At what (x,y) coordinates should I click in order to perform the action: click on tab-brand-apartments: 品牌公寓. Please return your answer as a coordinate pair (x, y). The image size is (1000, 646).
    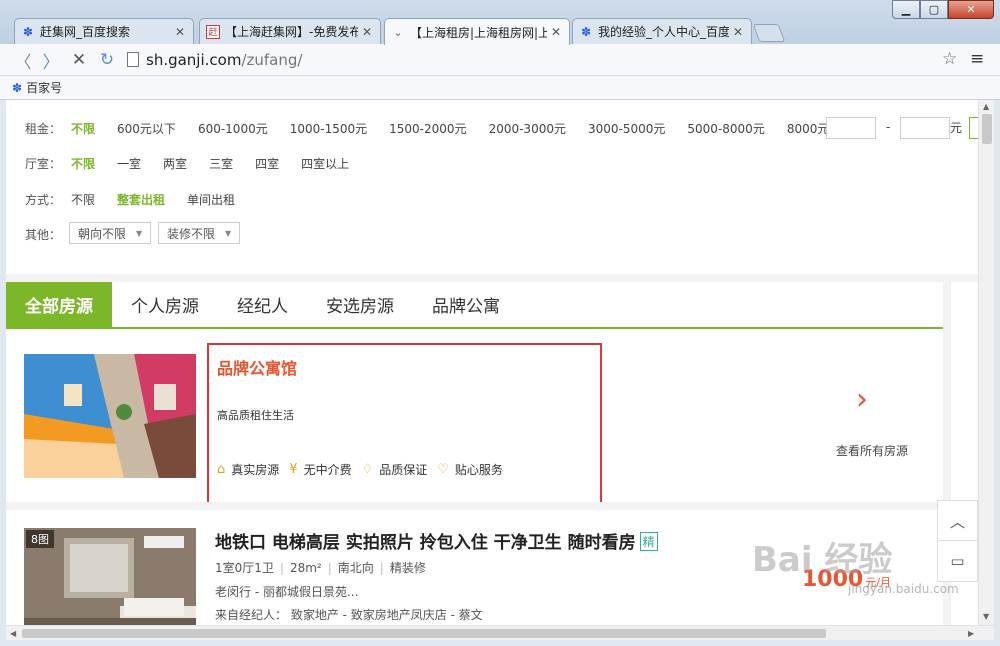
    Looking at the image, I should click on (466, 304).